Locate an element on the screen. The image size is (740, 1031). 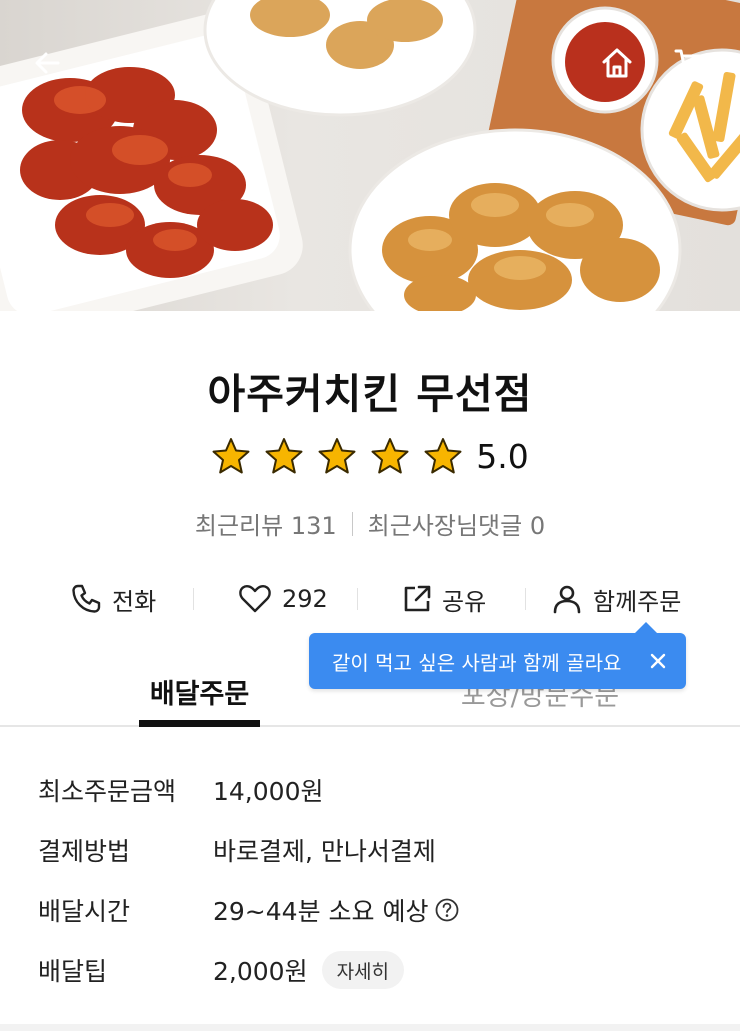
tooltip-text: 같이 먹고 싶은 사람과 함께 골라요 is located at coordinates (477, 662).